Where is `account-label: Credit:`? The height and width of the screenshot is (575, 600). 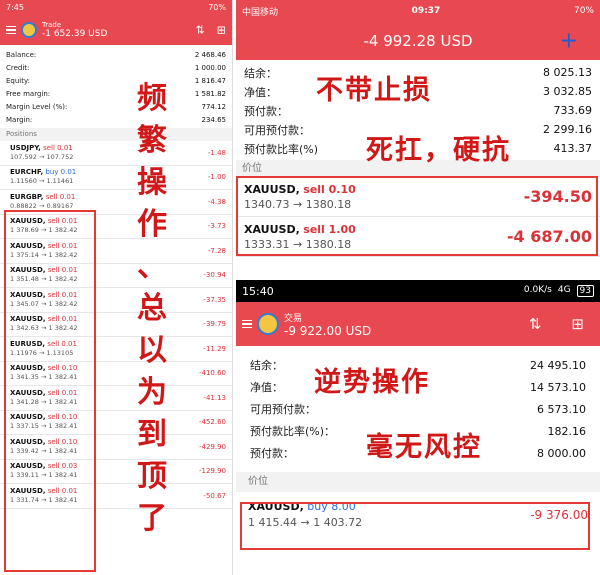 account-label: Credit: is located at coordinates (18, 67).